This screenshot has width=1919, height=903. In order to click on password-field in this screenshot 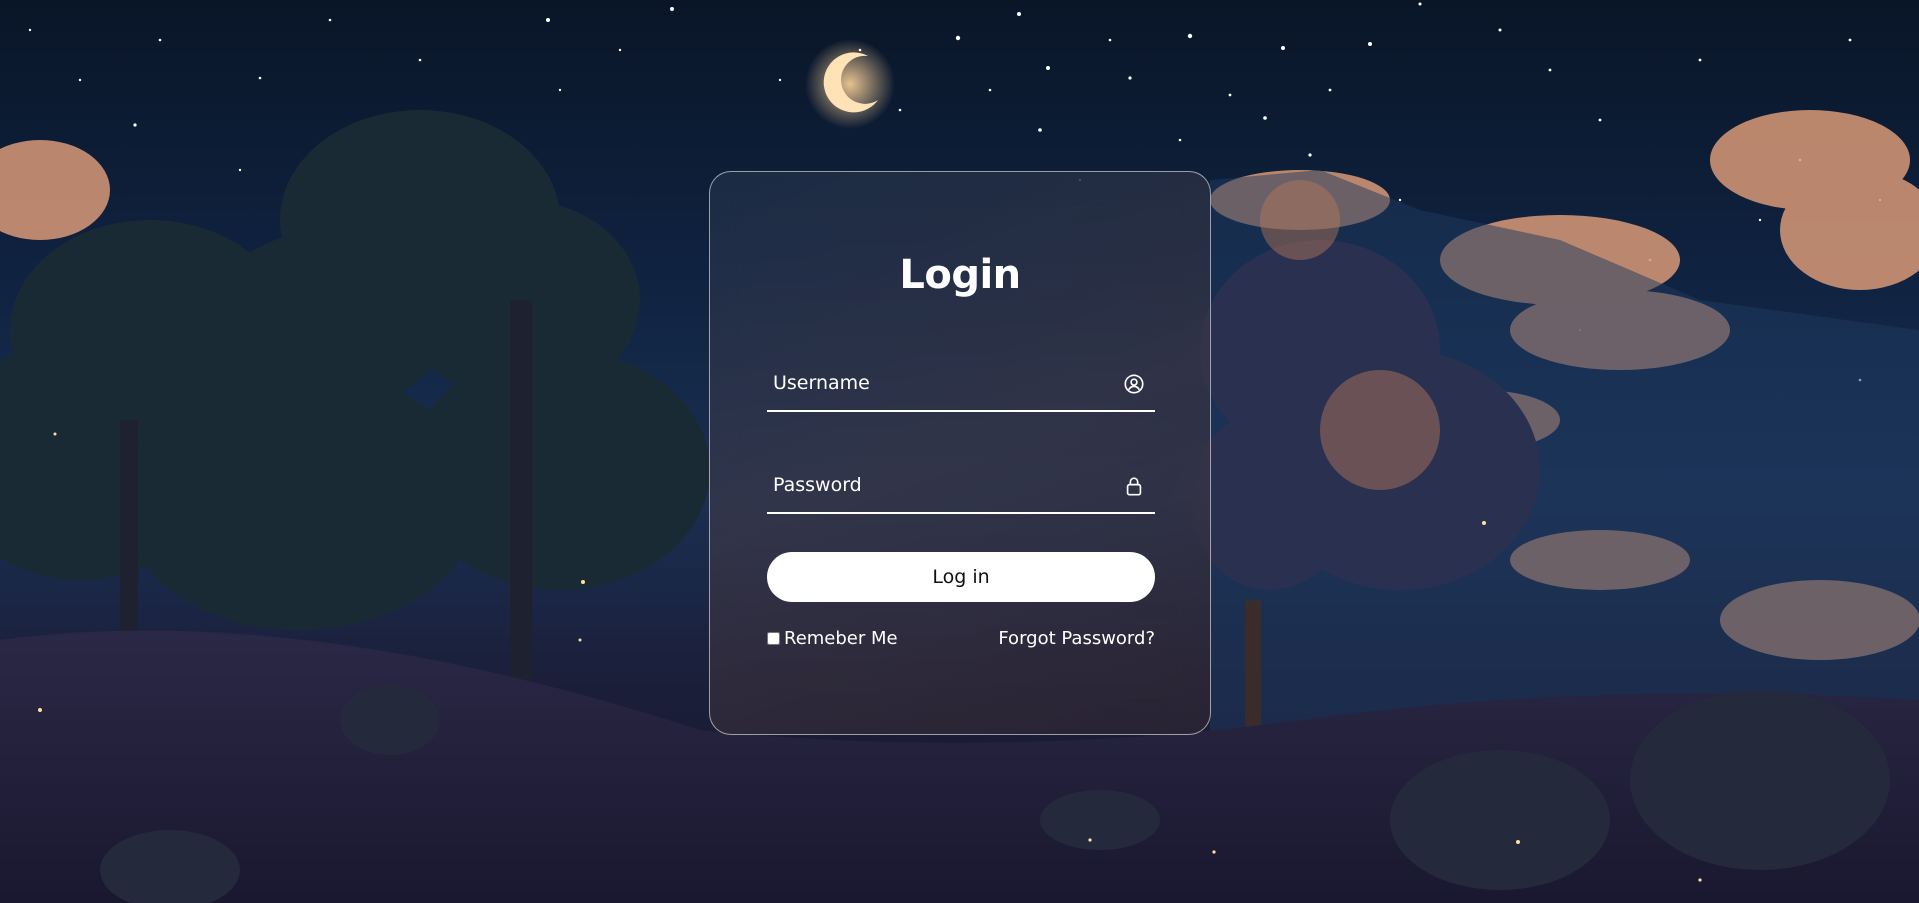, I will do `click(961, 487)`.